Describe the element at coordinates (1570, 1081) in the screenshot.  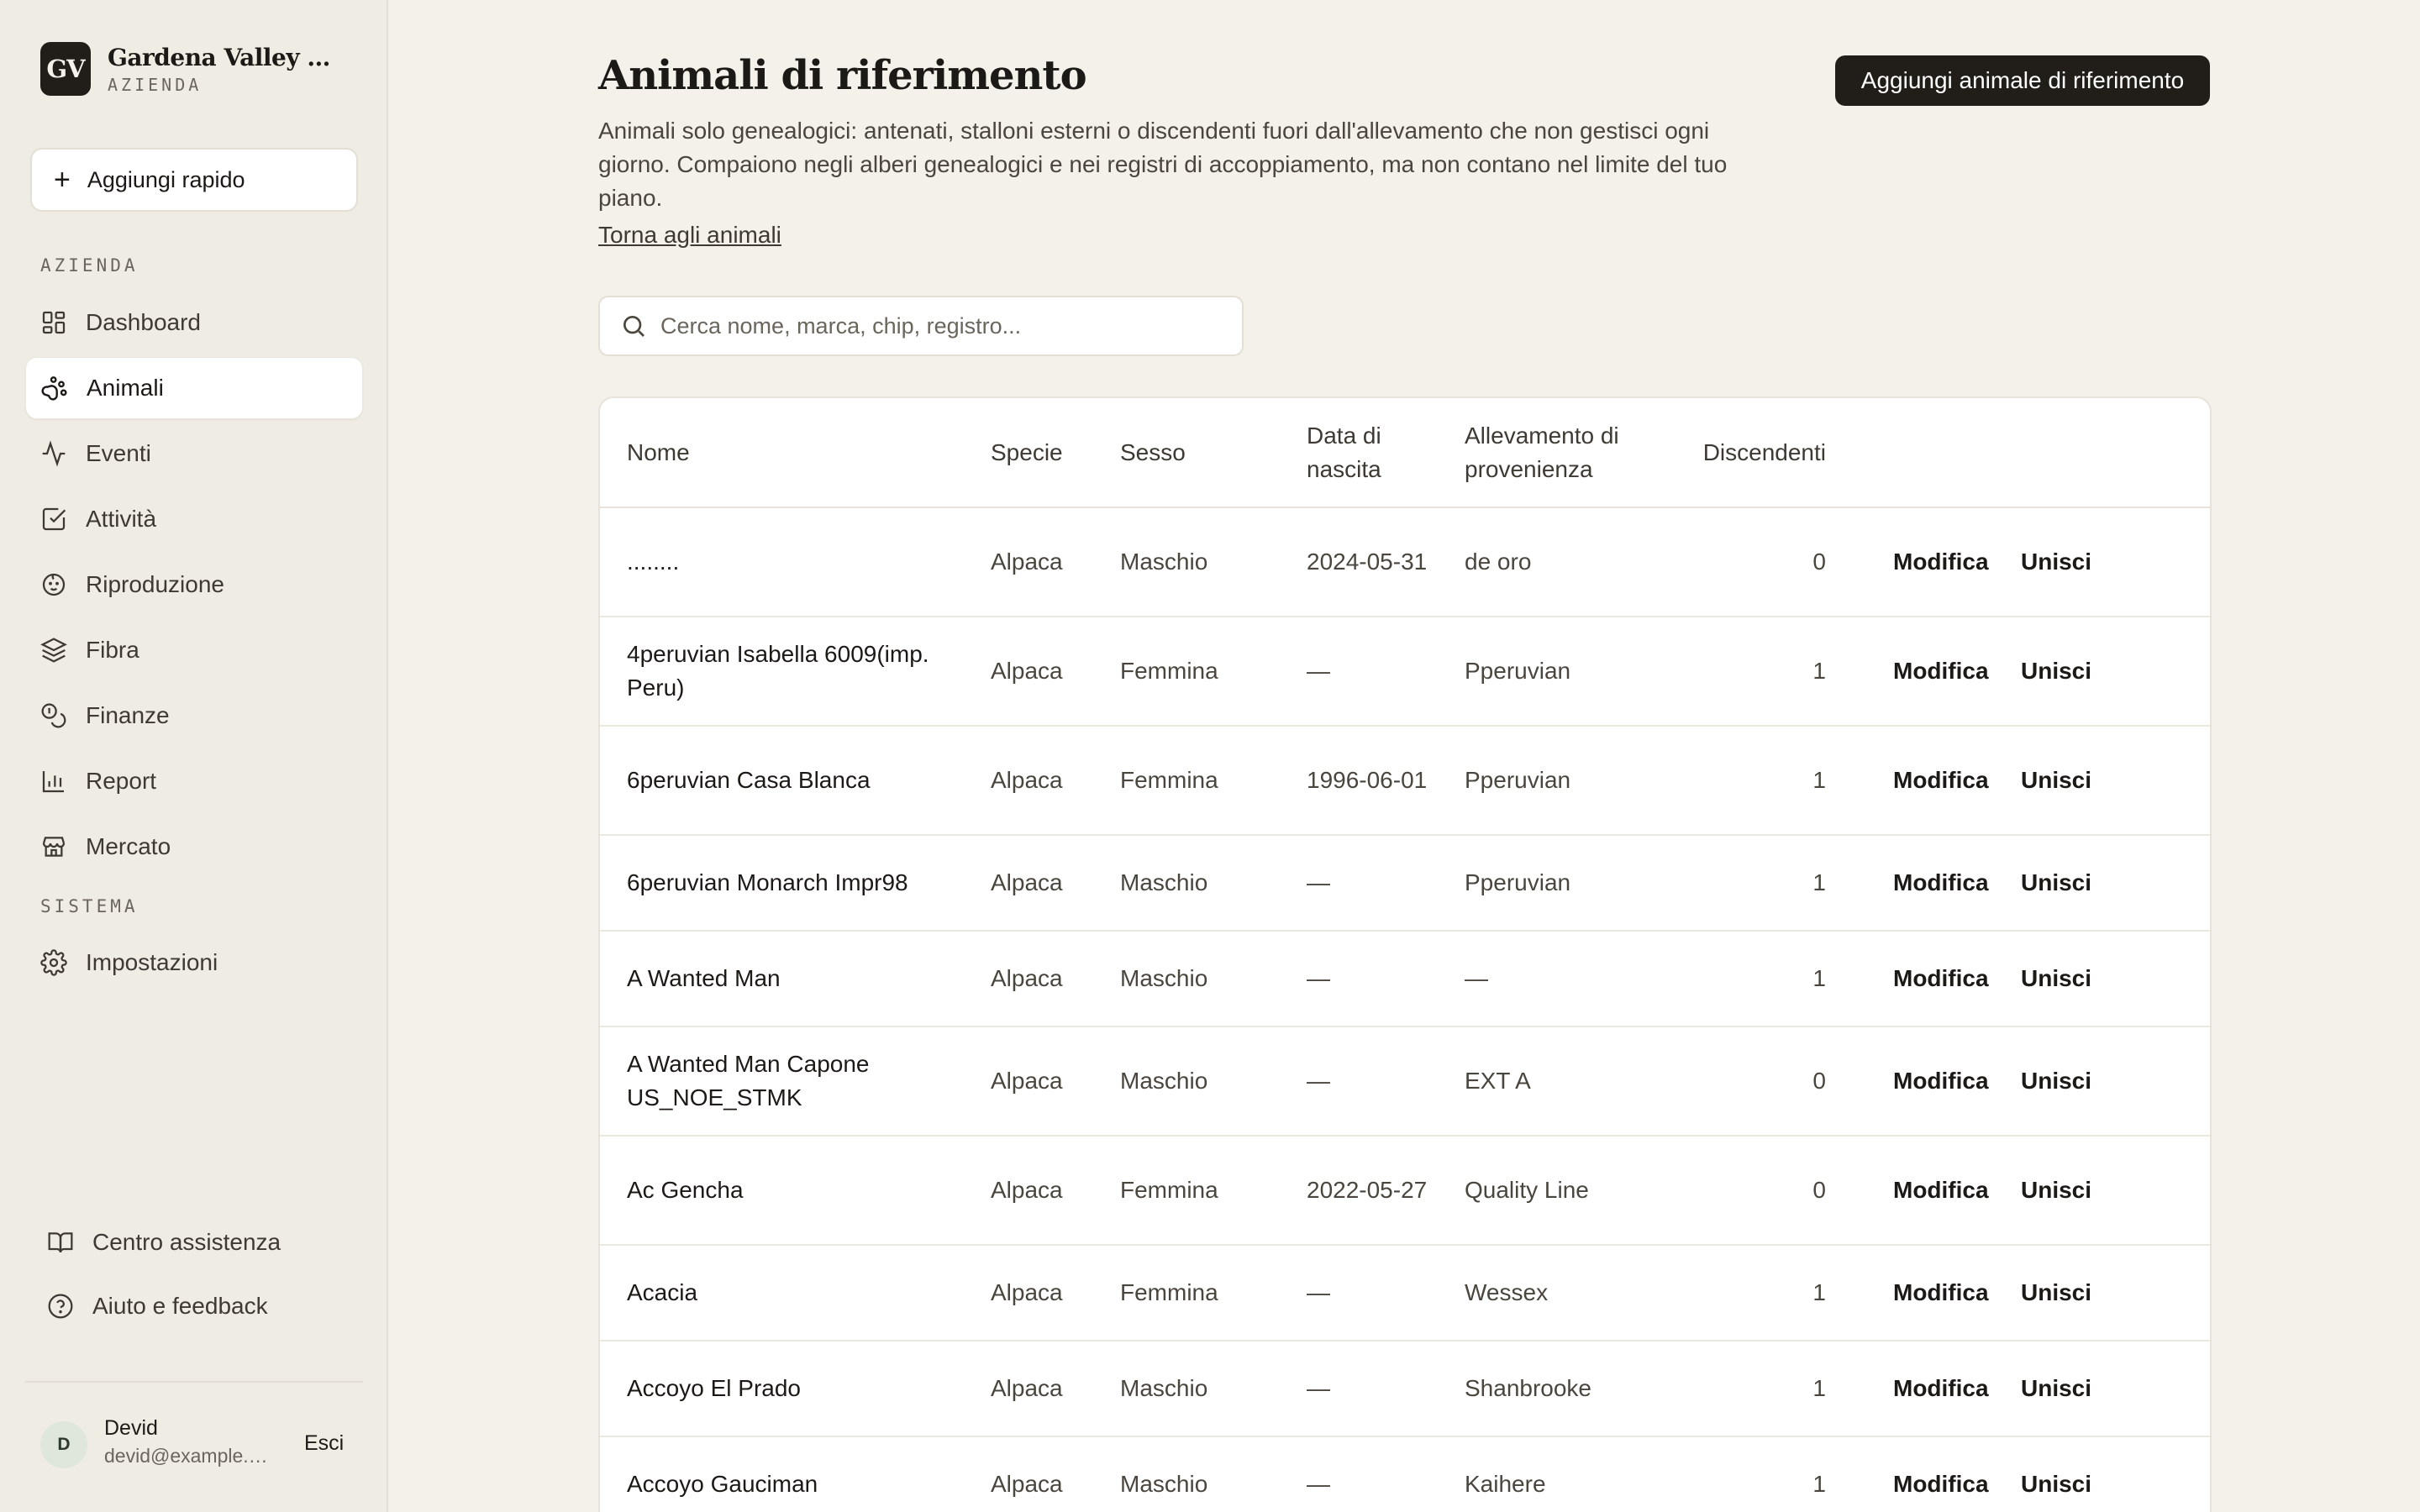
I see `cell-origin: EXT A` at that location.